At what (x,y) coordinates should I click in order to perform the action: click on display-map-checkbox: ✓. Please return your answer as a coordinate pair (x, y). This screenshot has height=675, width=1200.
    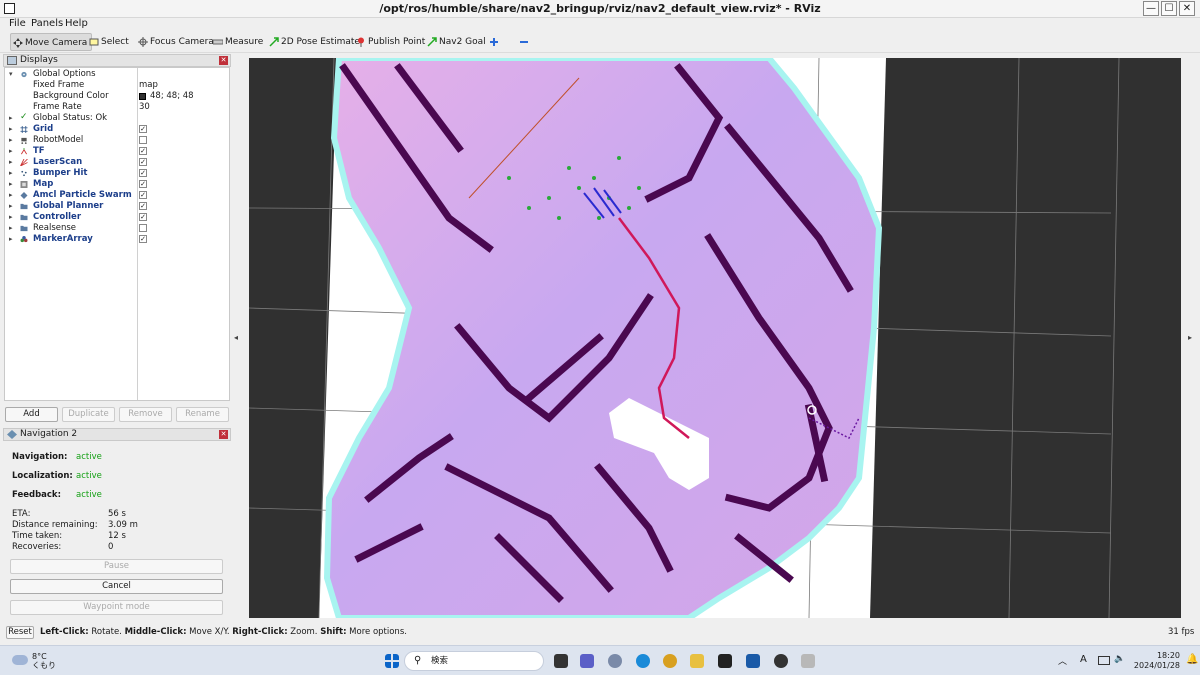
    Looking at the image, I should click on (143, 184).